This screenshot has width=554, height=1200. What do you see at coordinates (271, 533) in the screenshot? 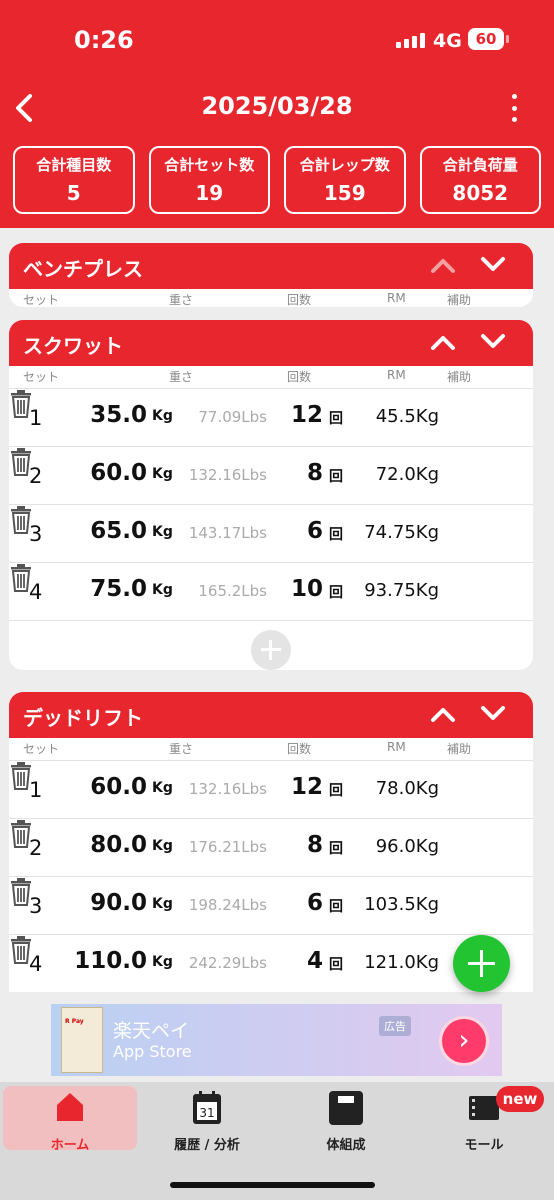
I see `set-row: 3 65.0 Kg 143.17Lbs 6 回 74.75Kg` at bounding box center [271, 533].